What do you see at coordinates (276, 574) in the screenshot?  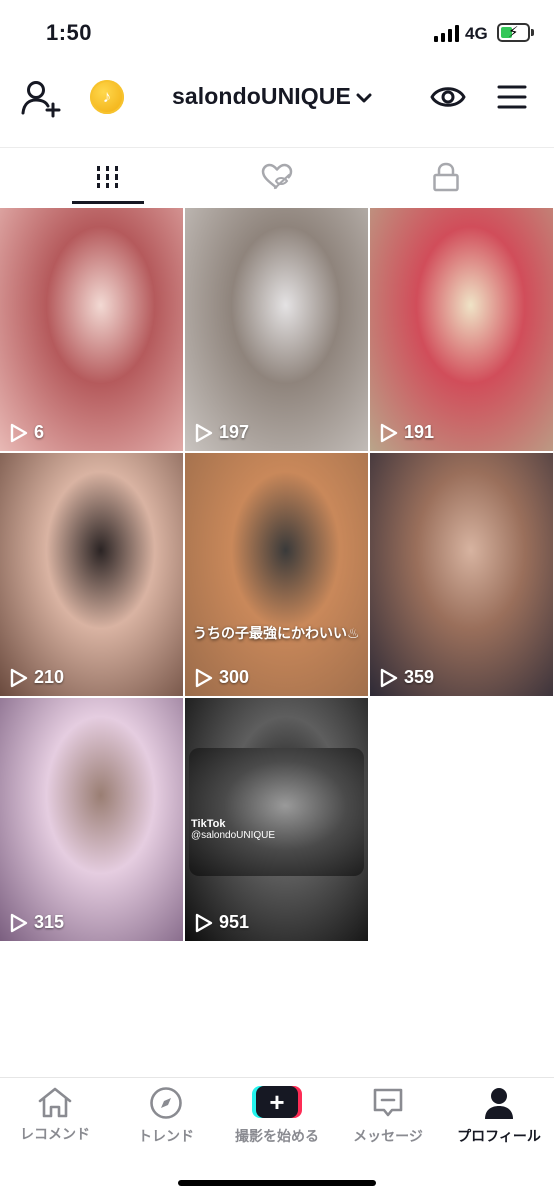 I see `video-thumbnail: うちの子最強にかわいい♨ 300` at bounding box center [276, 574].